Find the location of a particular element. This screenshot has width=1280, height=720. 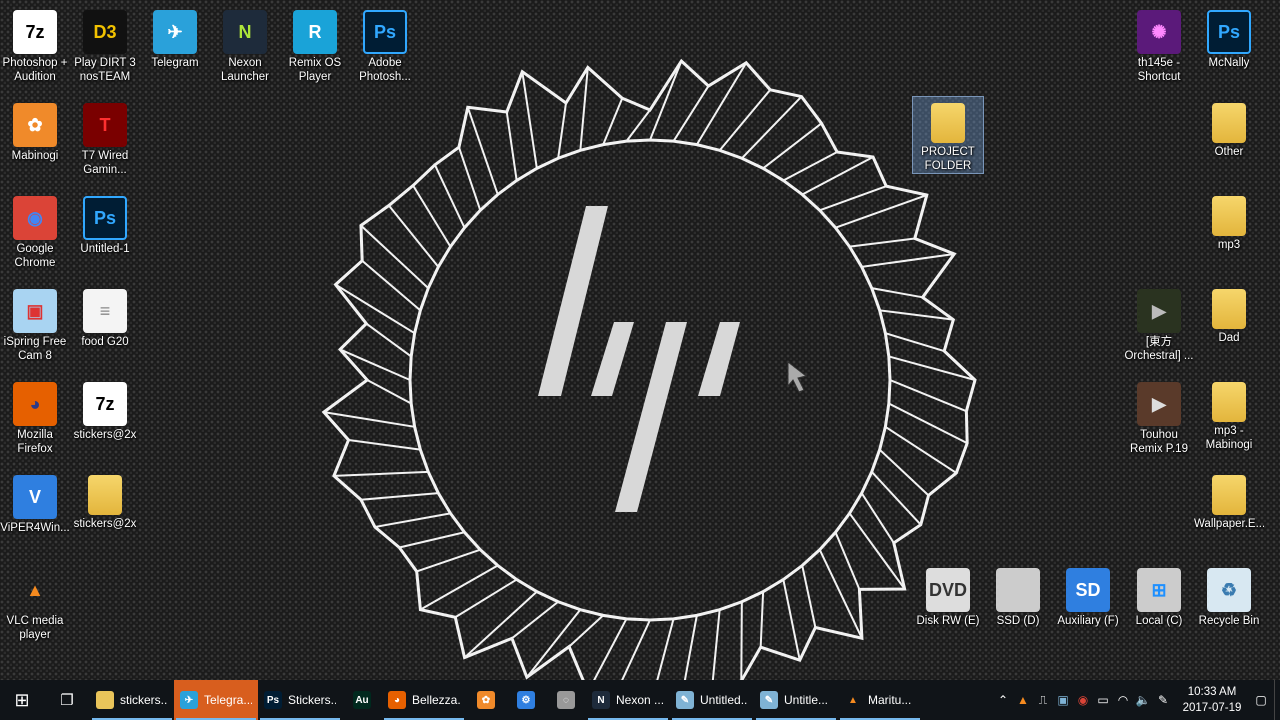

desktop-icon-dad: Dad is located at coordinates (1229, 314).